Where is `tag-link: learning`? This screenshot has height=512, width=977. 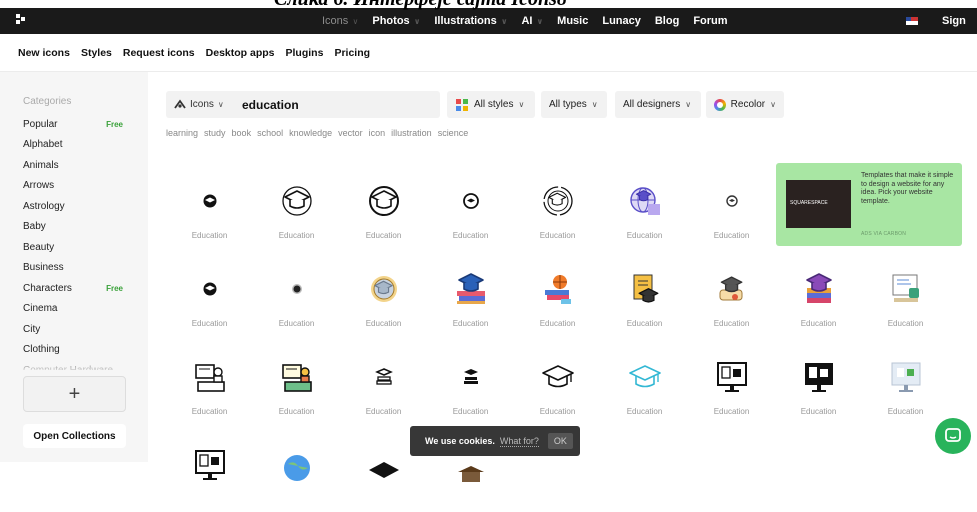 tag-link: learning is located at coordinates (182, 133).